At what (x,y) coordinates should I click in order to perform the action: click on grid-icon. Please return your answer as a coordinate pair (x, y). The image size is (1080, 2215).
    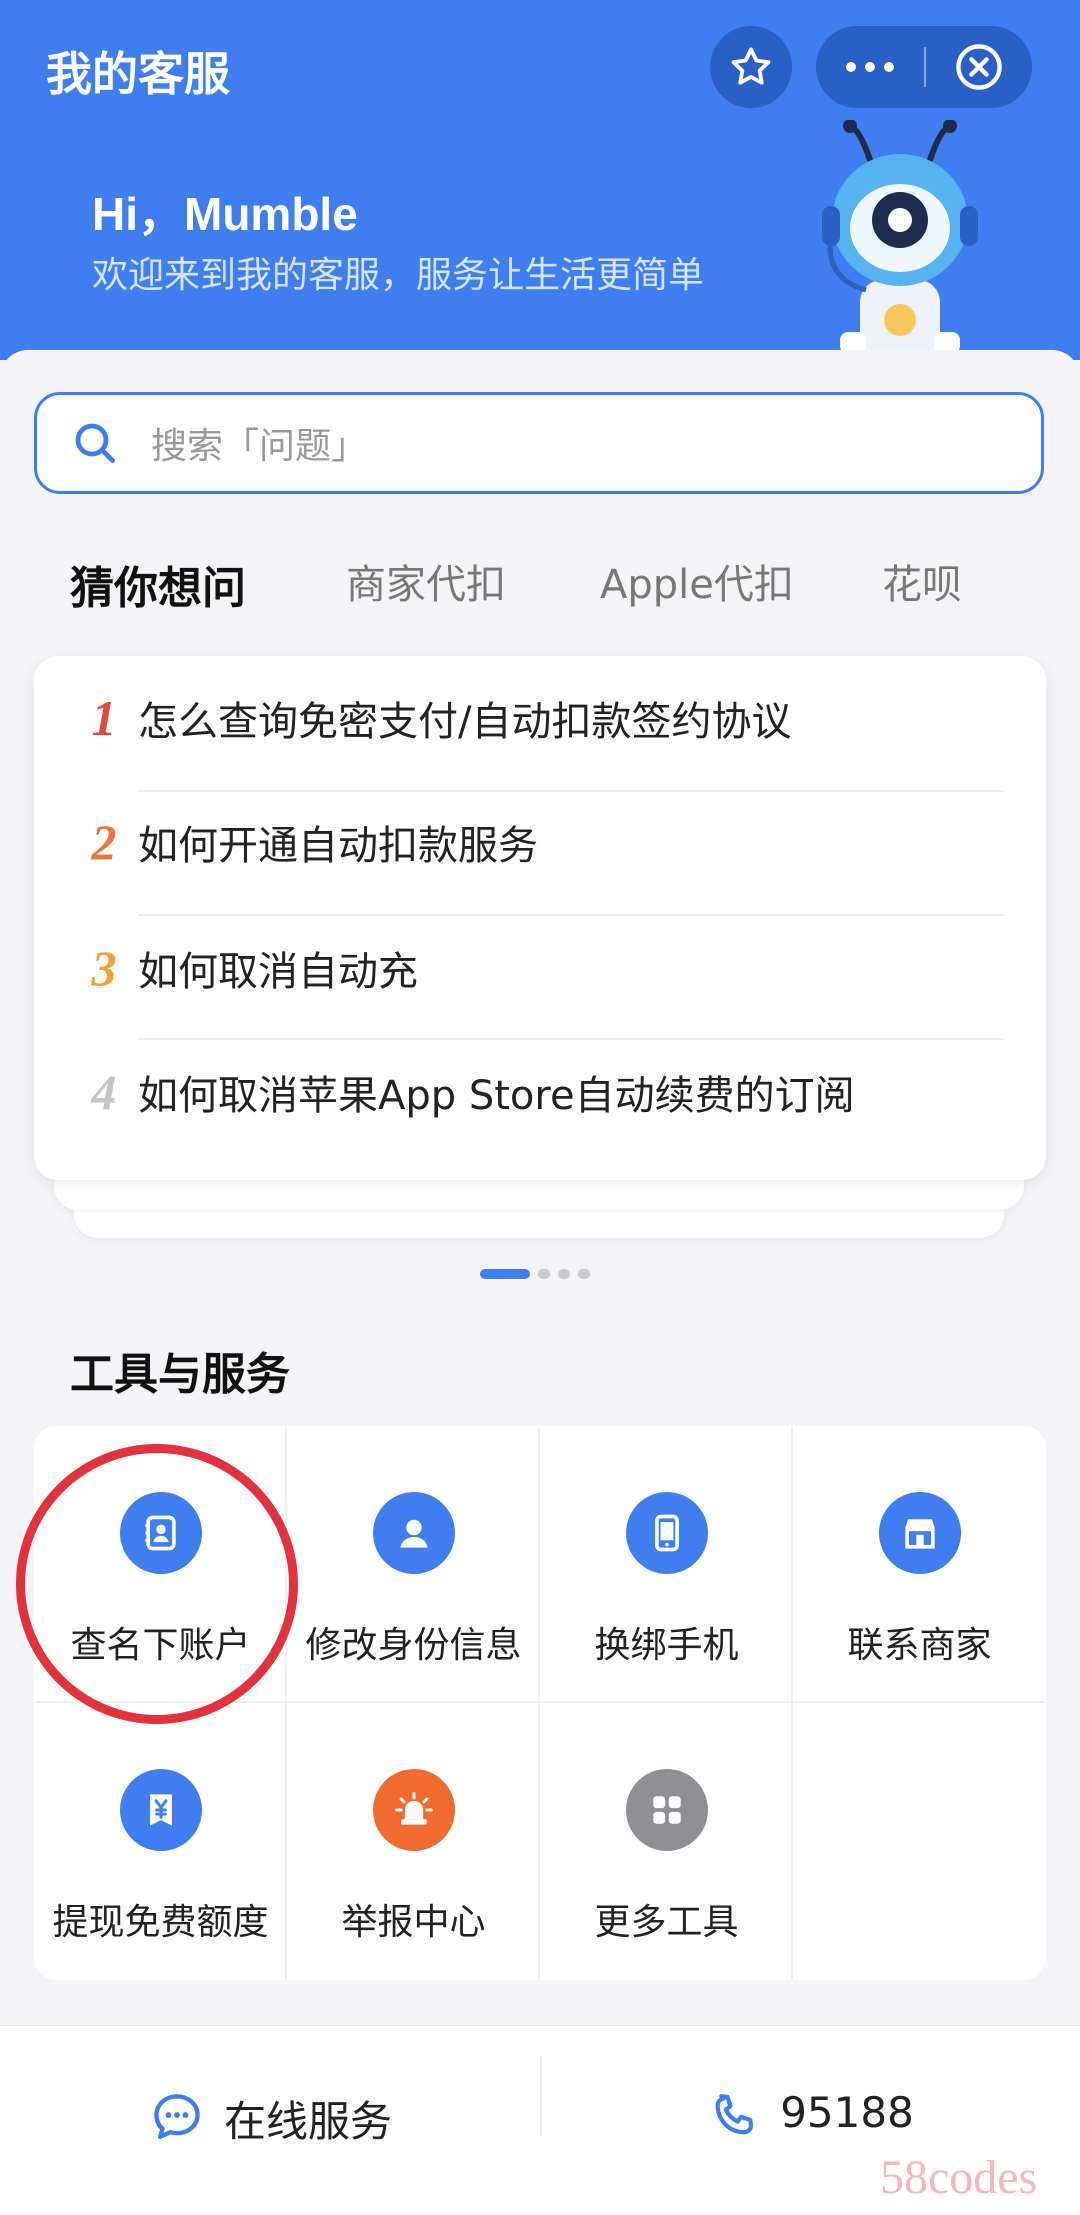
    Looking at the image, I should click on (667, 1810).